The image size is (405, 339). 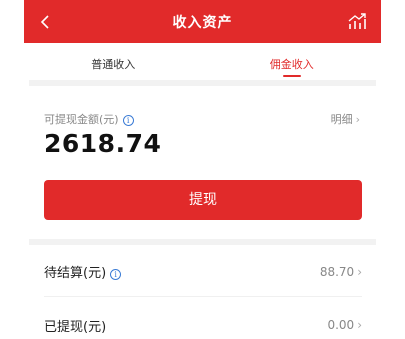 I want to click on trend-chart-icon, so click(x=357, y=21).